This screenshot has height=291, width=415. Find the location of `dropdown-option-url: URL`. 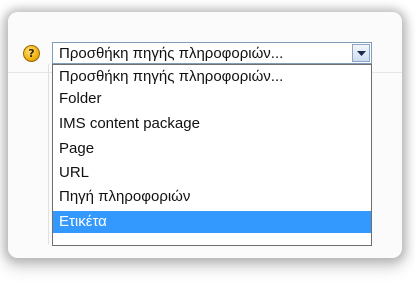

dropdown-option-url: URL is located at coordinates (212, 173).